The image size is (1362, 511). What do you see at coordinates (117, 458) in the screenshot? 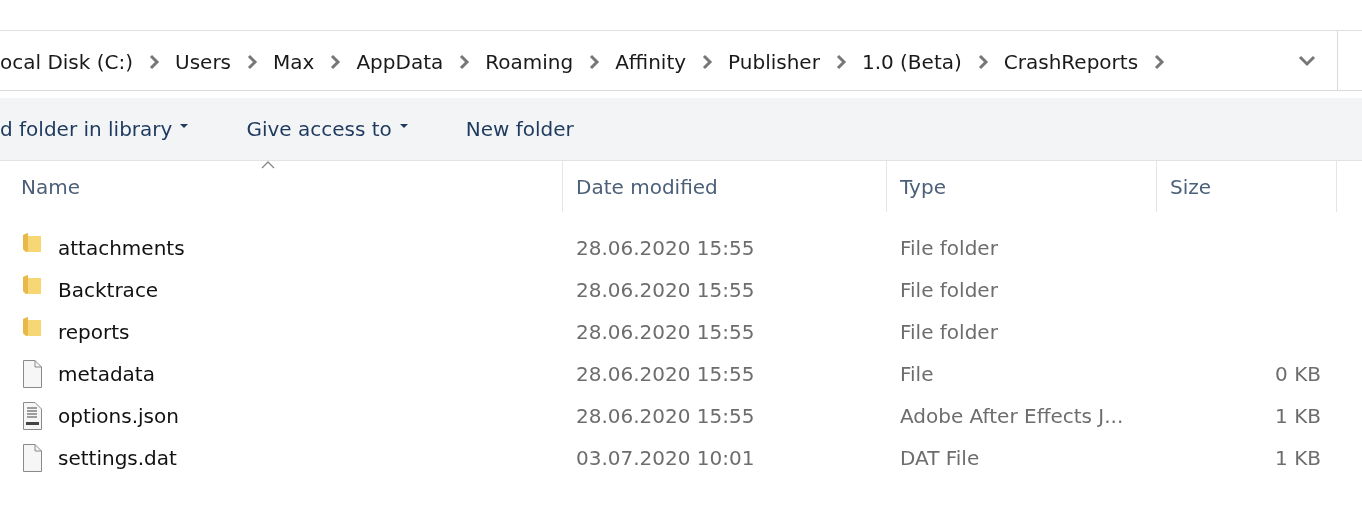
I see `file-name: settings.dat` at bounding box center [117, 458].